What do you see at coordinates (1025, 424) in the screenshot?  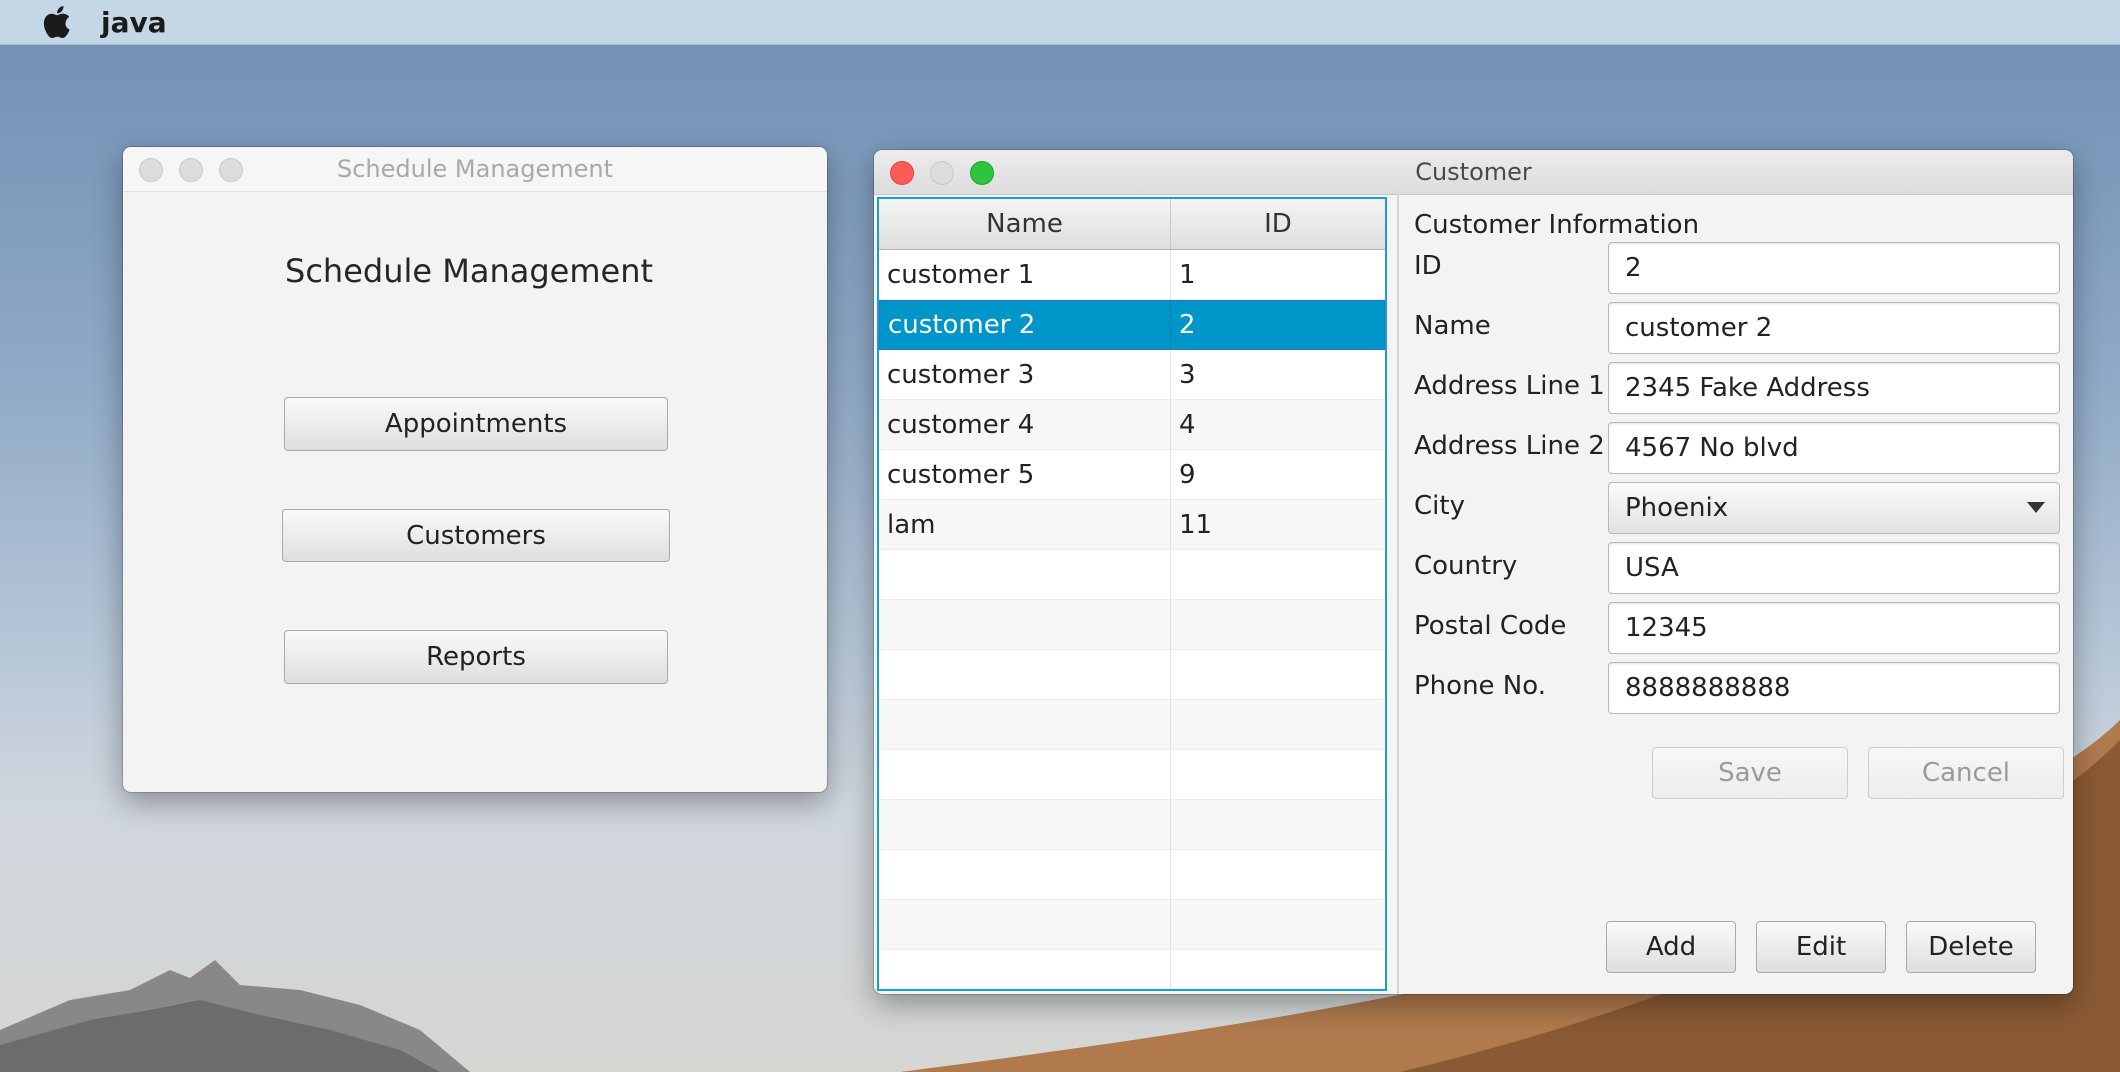 I see `cell-name: customer 4` at bounding box center [1025, 424].